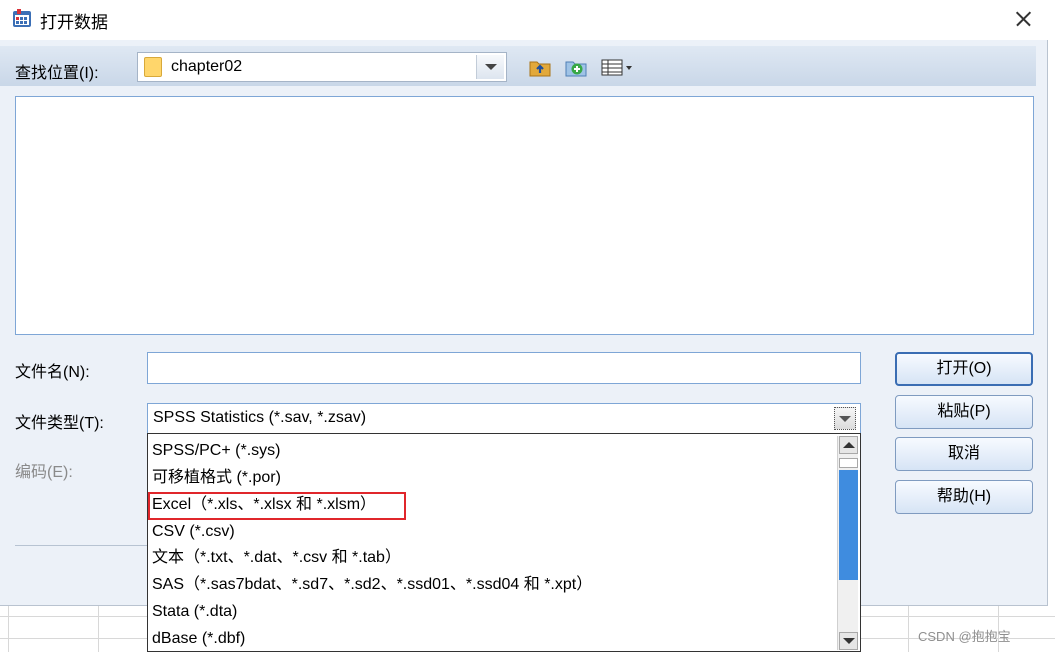 This screenshot has width=1055, height=652. I want to click on close-icon, so click(1023, 19).